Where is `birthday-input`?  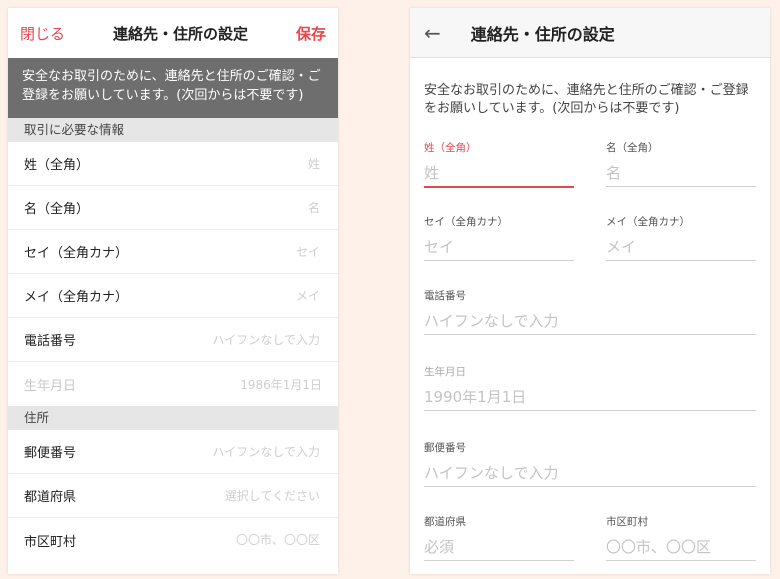 birthday-input is located at coordinates (590, 396).